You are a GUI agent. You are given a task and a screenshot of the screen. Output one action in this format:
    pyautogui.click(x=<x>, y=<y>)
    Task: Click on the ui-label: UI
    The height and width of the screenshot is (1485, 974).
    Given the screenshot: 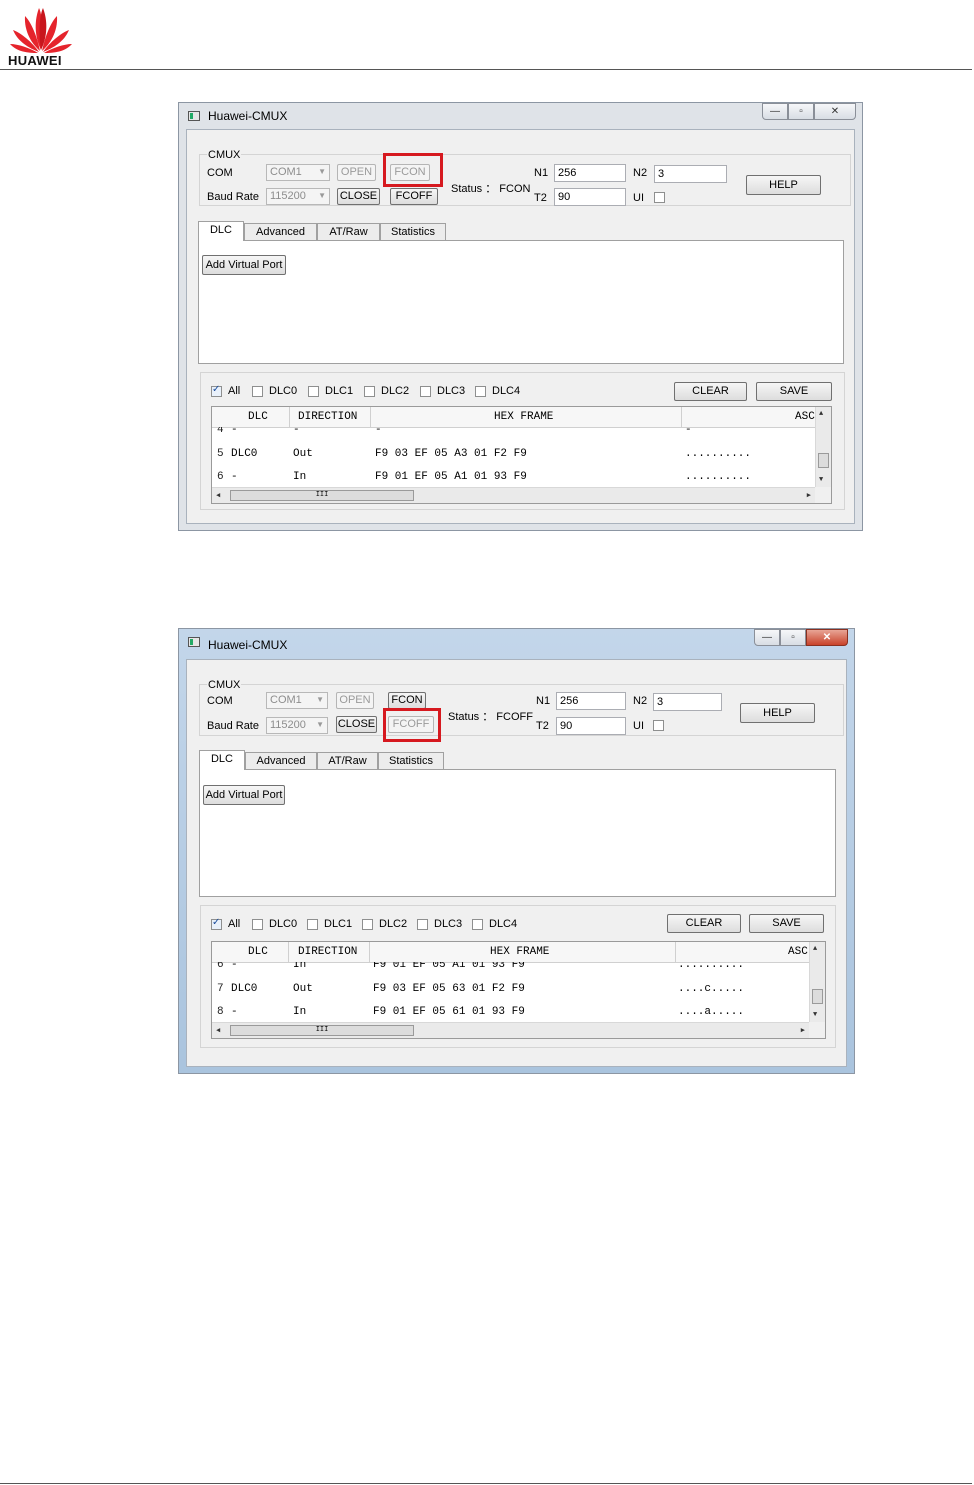 What is the action you would take?
    pyautogui.click(x=638, y=726)
    